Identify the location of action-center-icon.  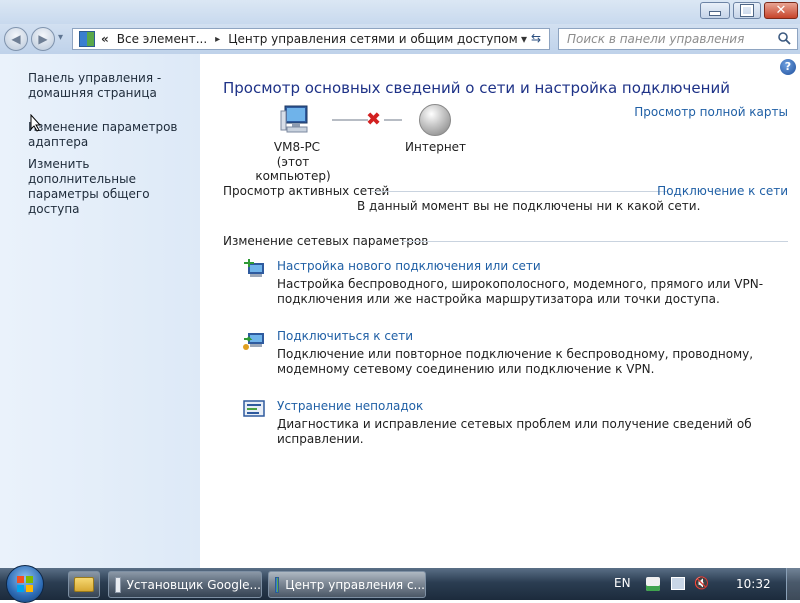
(653, 584).